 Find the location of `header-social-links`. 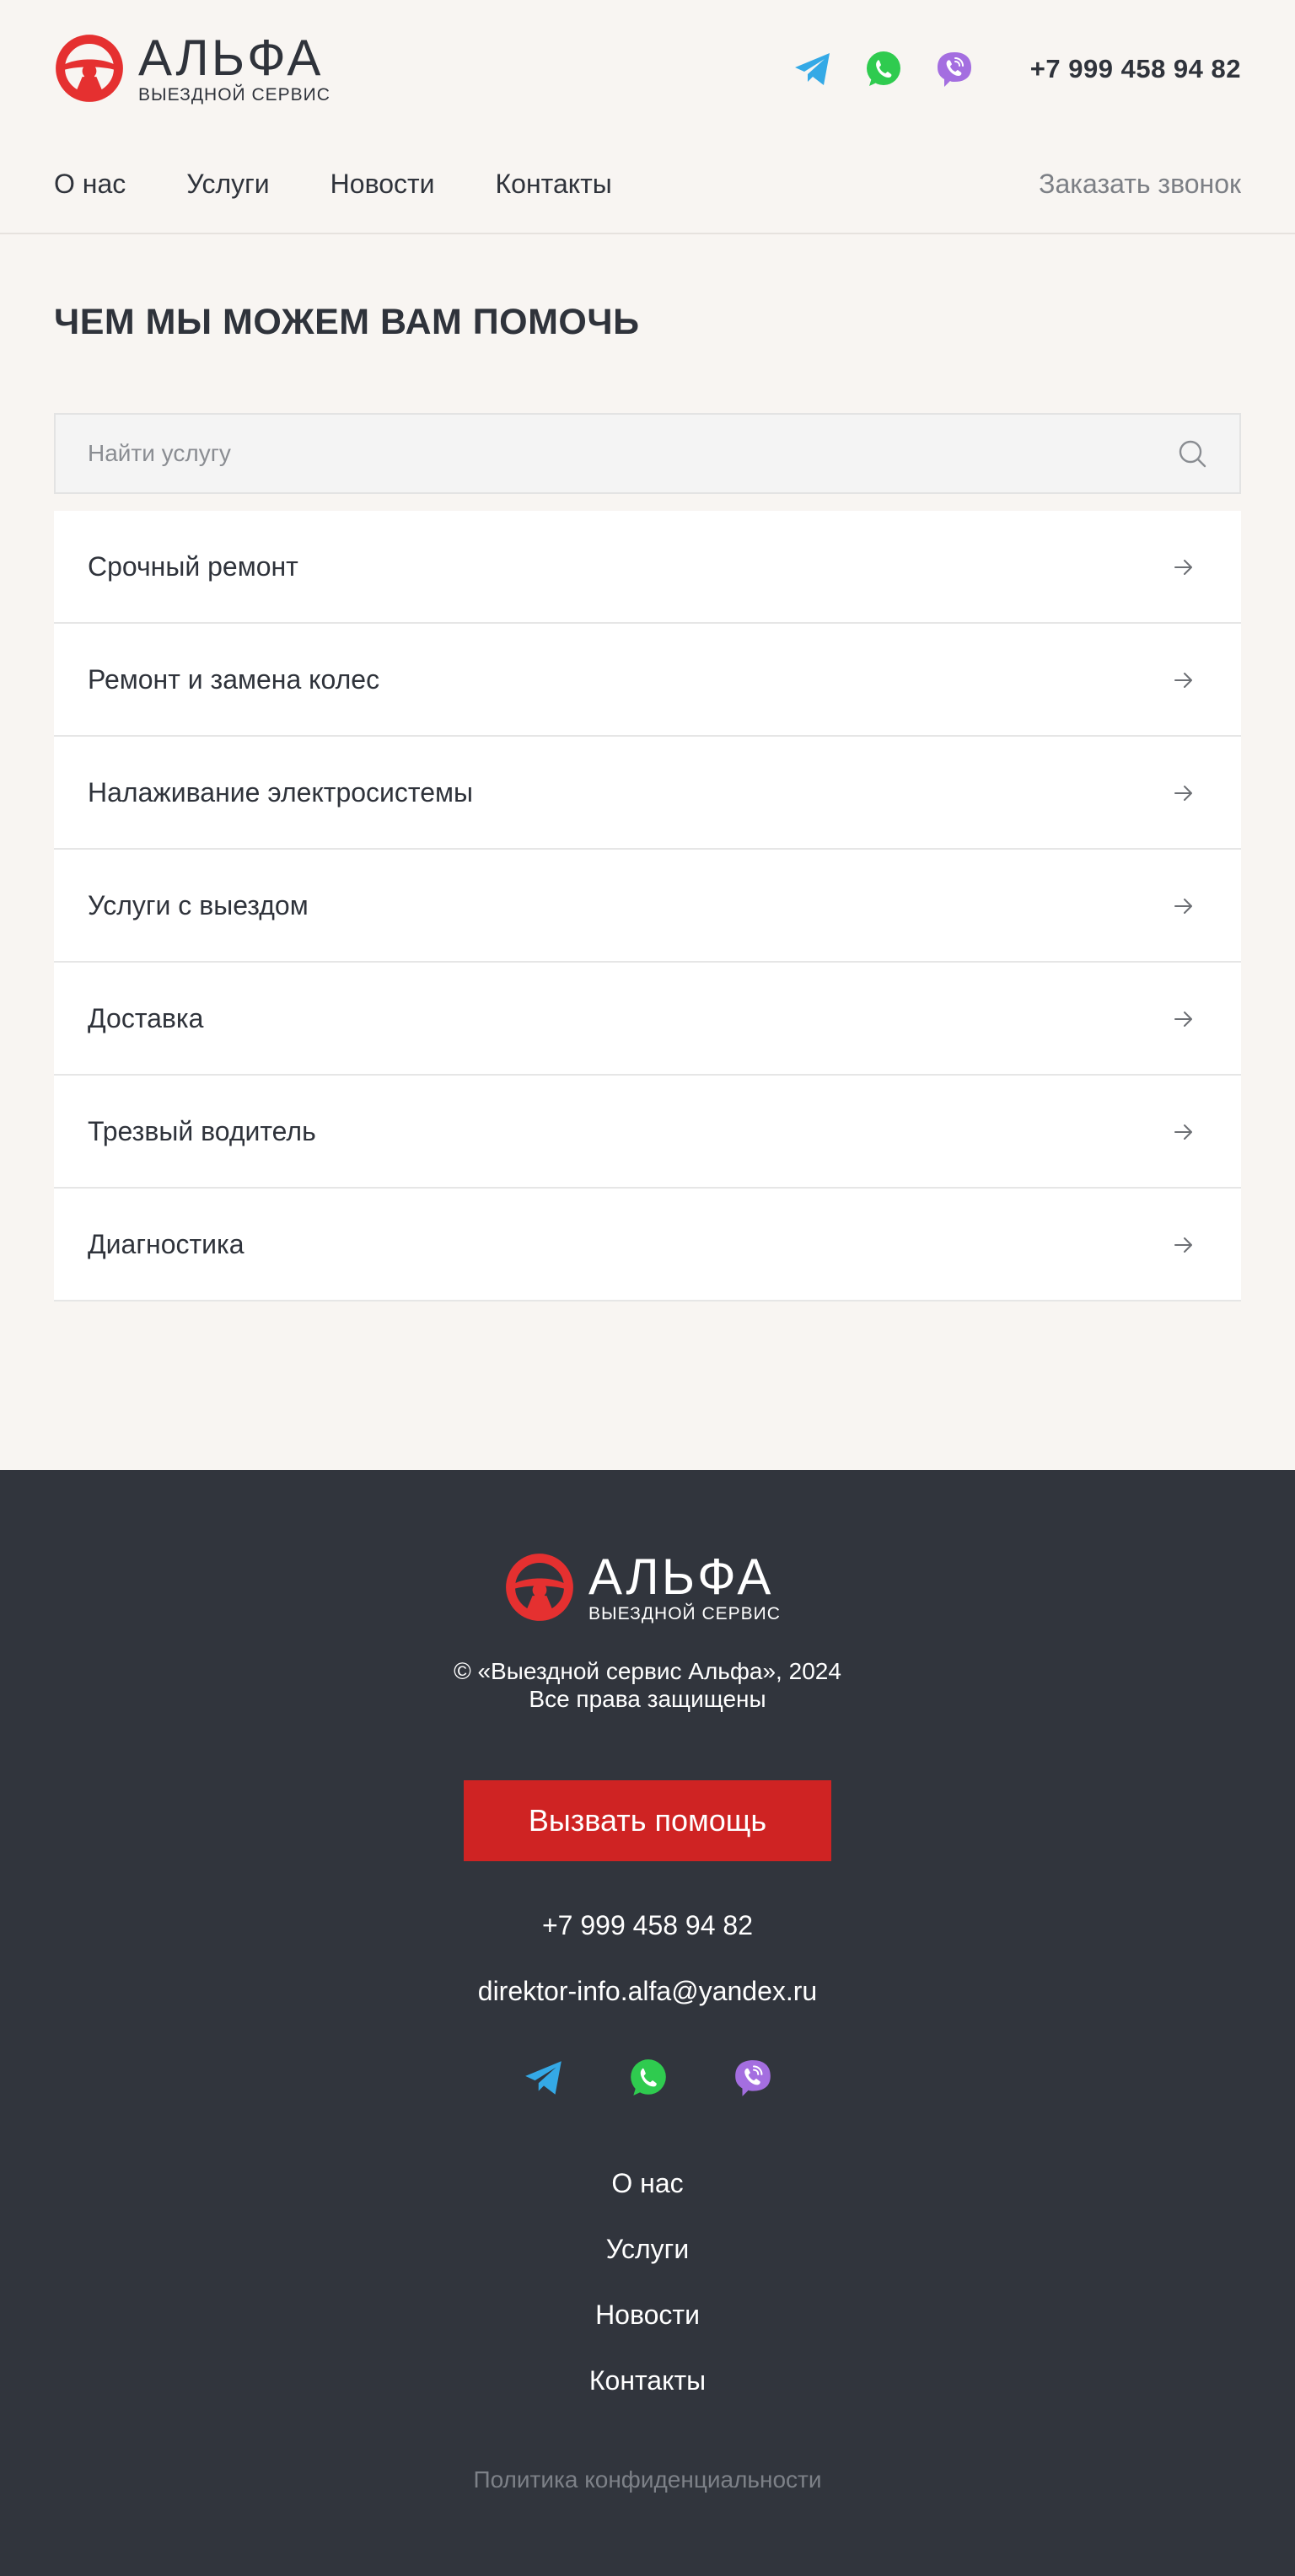

header-social-links is located at coordinates (899, 69).